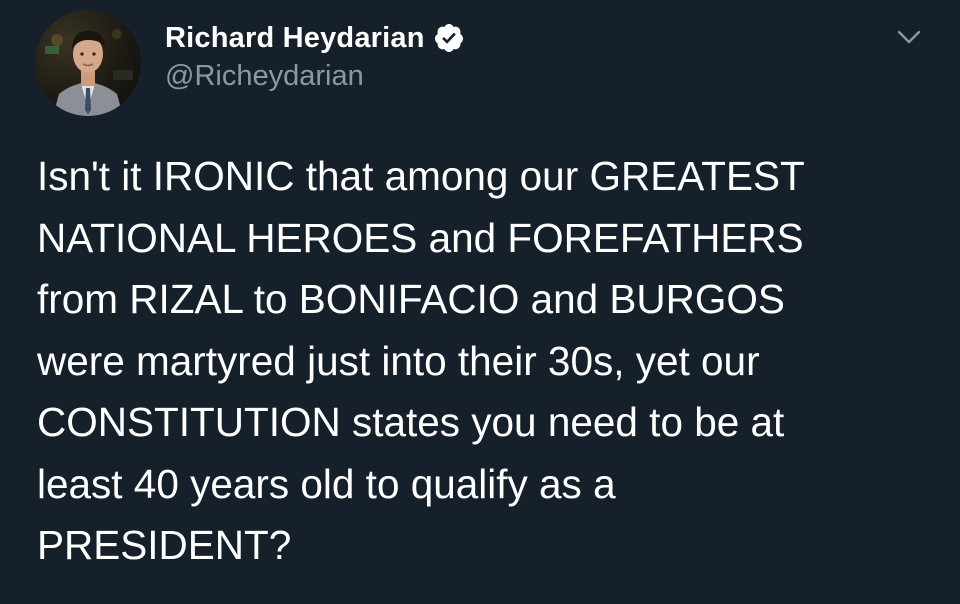 The image size is (960, 604). Describe the element at coordinates (295, 38) in the screenshot. I see `display-name: Richard Heydarian` at that location.